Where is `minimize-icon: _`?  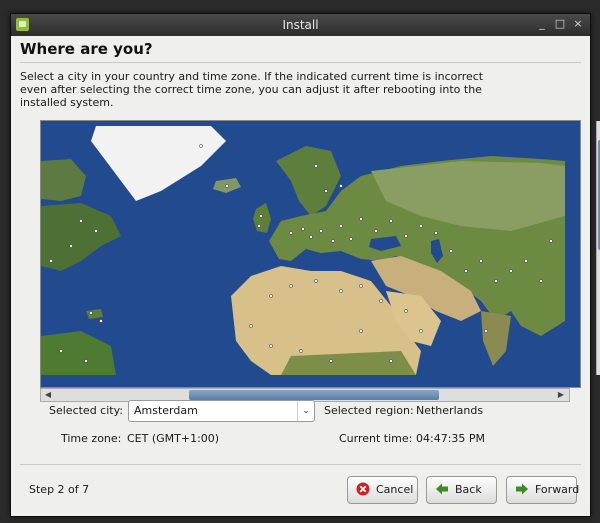
minimize-icon: _ is located at coordinates (542, 24).